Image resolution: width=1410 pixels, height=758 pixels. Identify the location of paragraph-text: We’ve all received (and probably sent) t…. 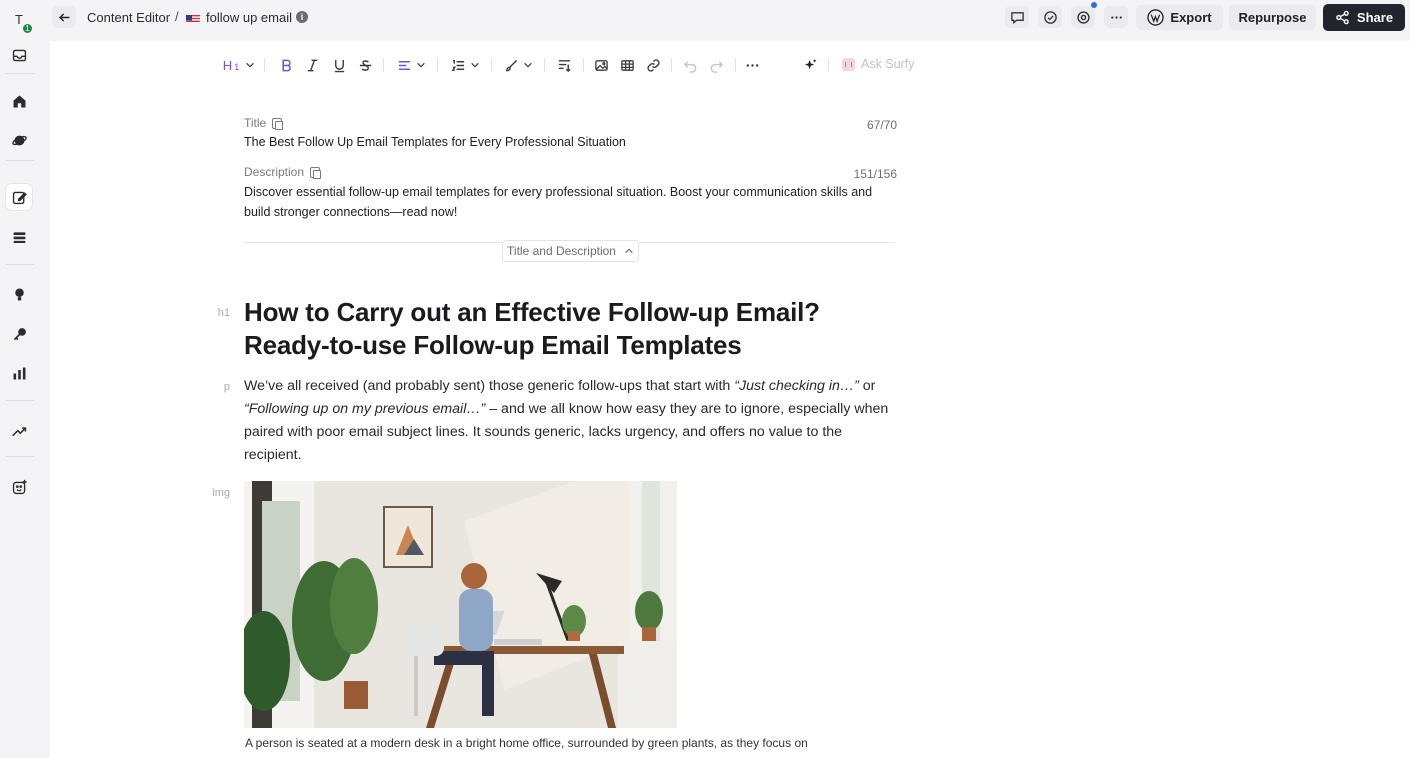
(489, 386).